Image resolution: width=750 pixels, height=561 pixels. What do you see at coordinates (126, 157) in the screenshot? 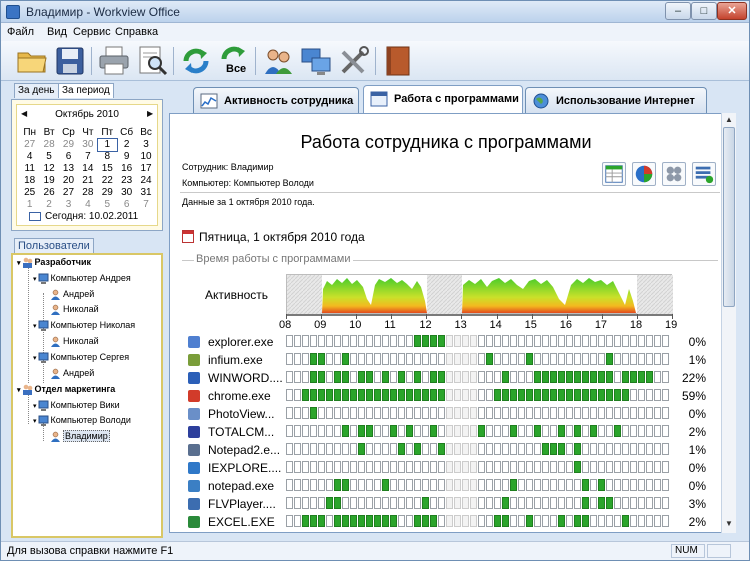
I see `calendar-day: 9` at bounding box center [126, 157].